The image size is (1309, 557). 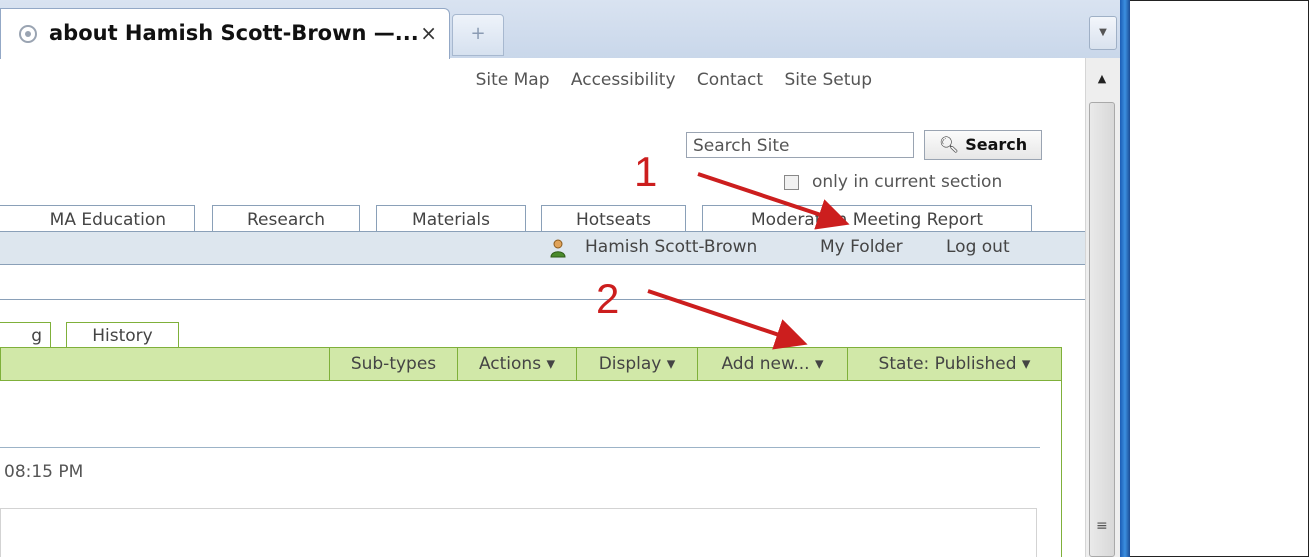 I want to click on annotation-number-2: 2, so click(x=608, y=298).